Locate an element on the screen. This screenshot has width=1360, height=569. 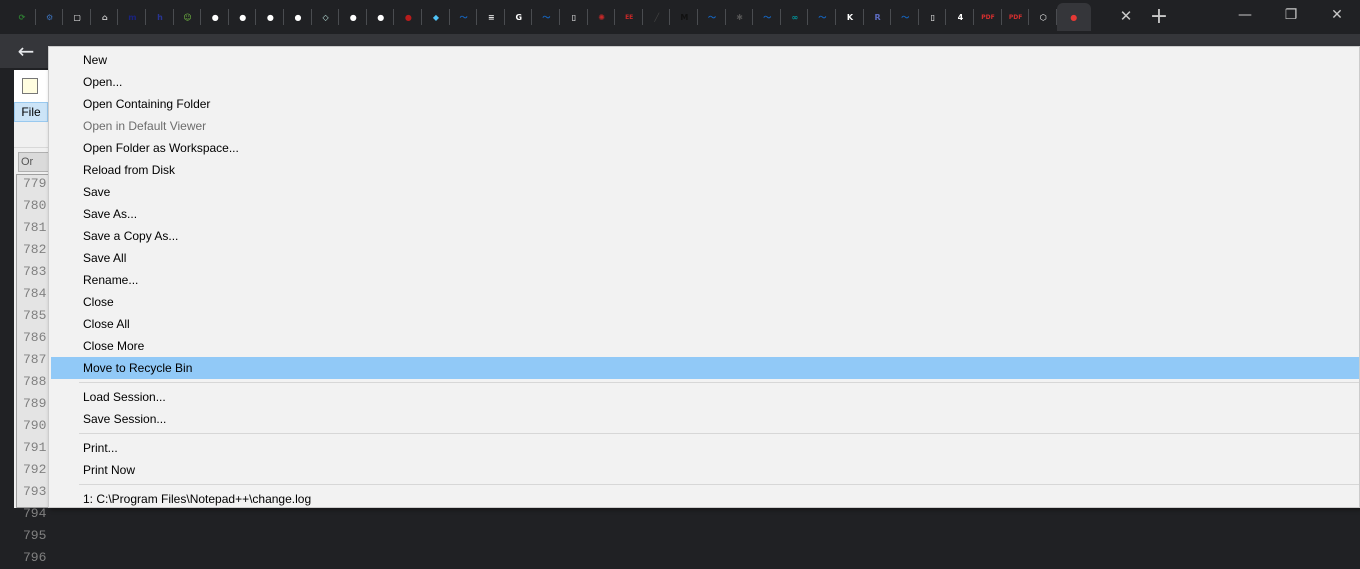
menu-item-print-now: Print Now is located at coordinates (705, 470).